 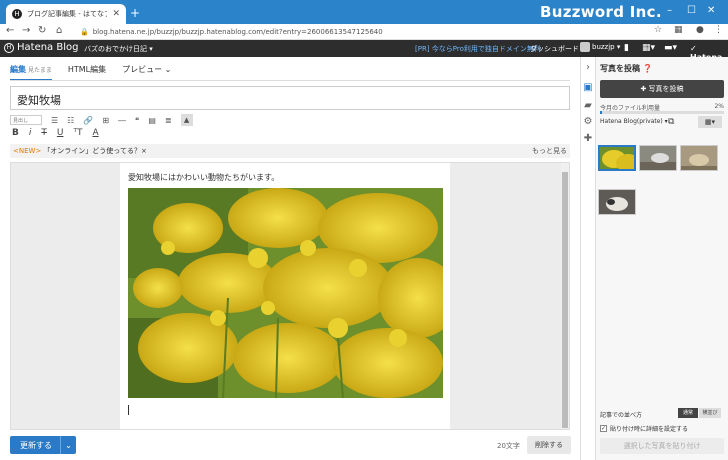 I want to click on checkbox-checked-icon: ✓, so click(x=603, y=428).